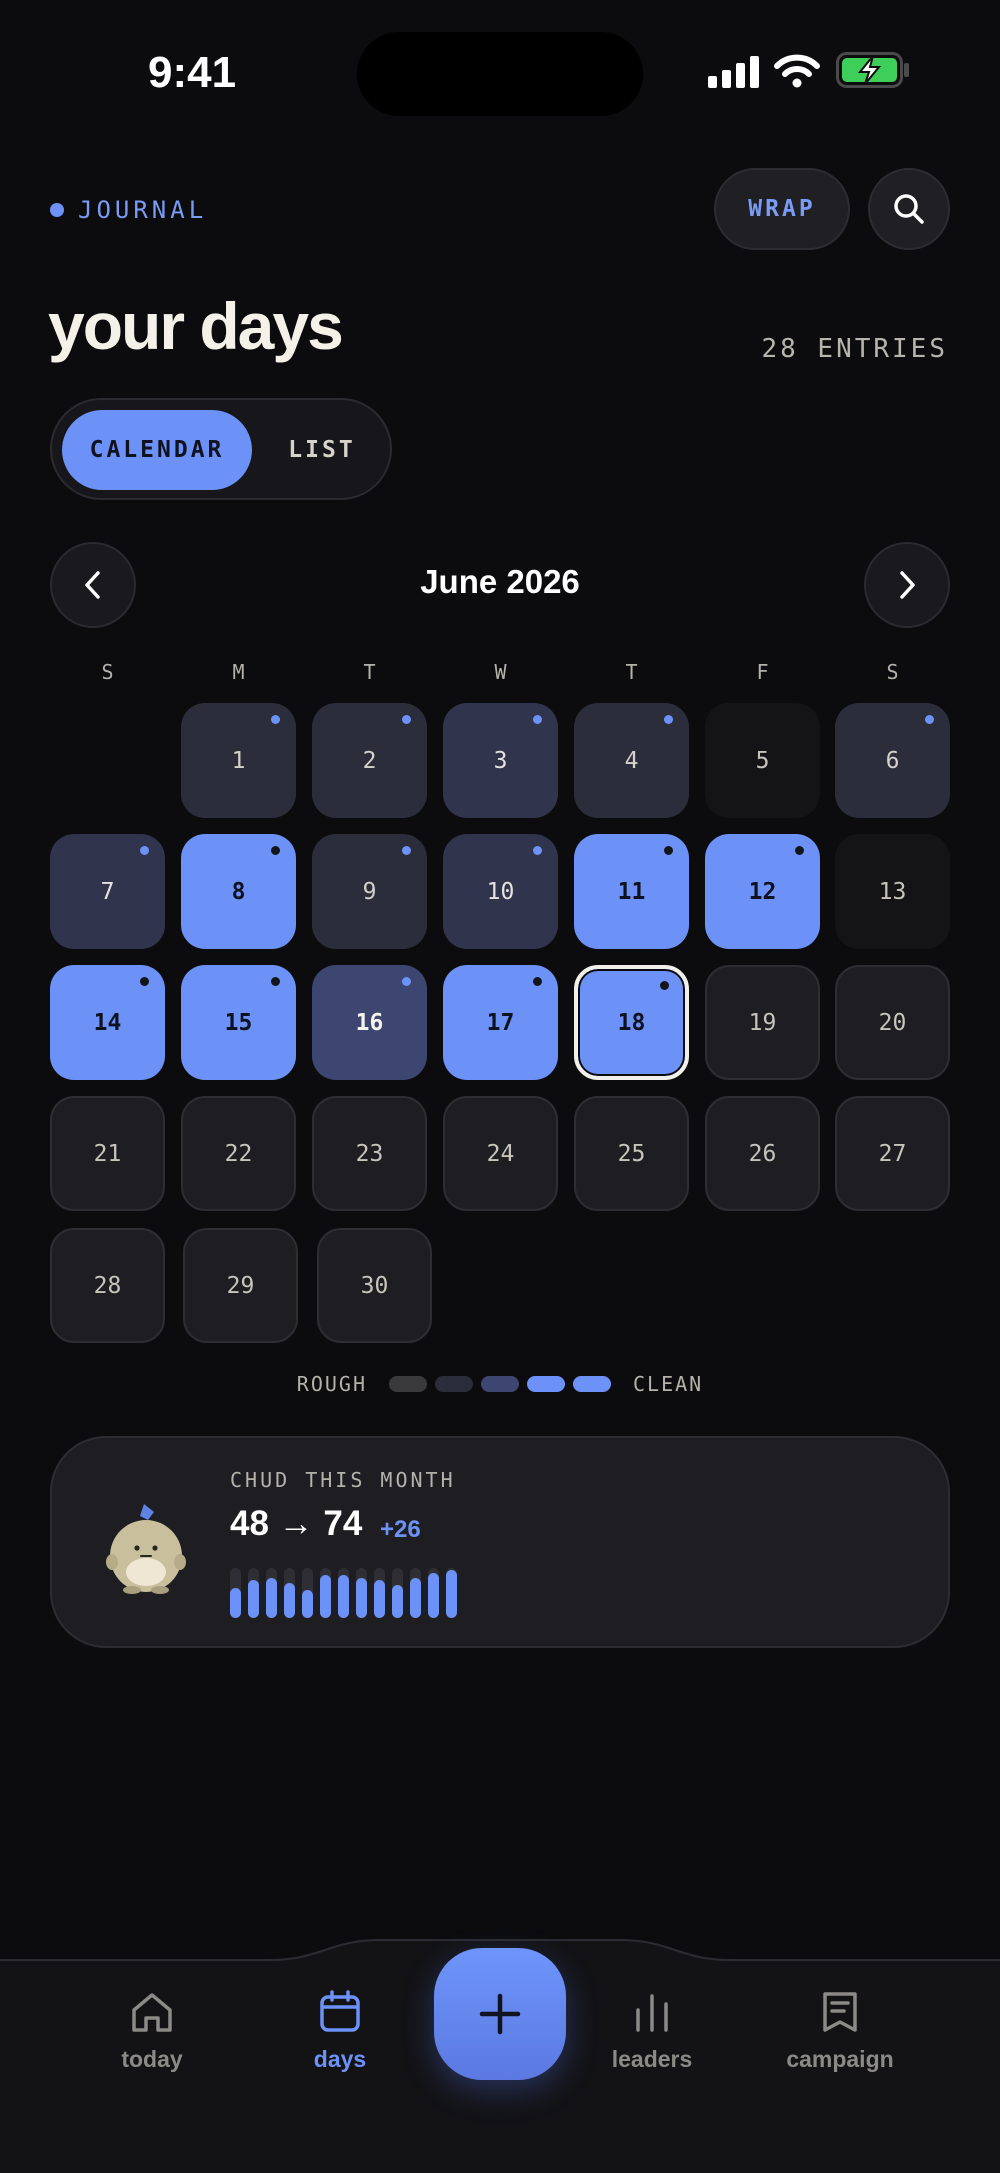 Image resolution: width=1000 pixels, height=2173 pixels. Describe the element at coordinates (500, 891) in the screenshot. I see `calendar-day-10: 10` at that location.